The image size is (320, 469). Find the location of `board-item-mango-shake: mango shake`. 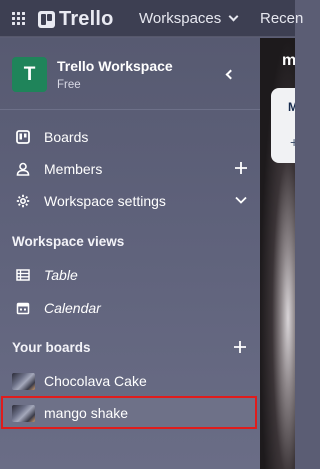

board-item-mango-shake: mango shake is located at coordinates (130, 413).